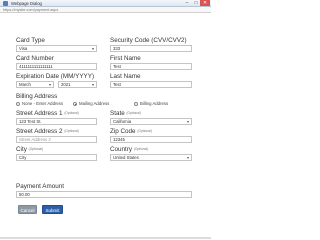 Image resolution: width=320 pixels, height=240 pixels. Describe the element at coordinates (77, 84) in the screenshot. I see `expiration-year-select: 2021 ▾` at that location.